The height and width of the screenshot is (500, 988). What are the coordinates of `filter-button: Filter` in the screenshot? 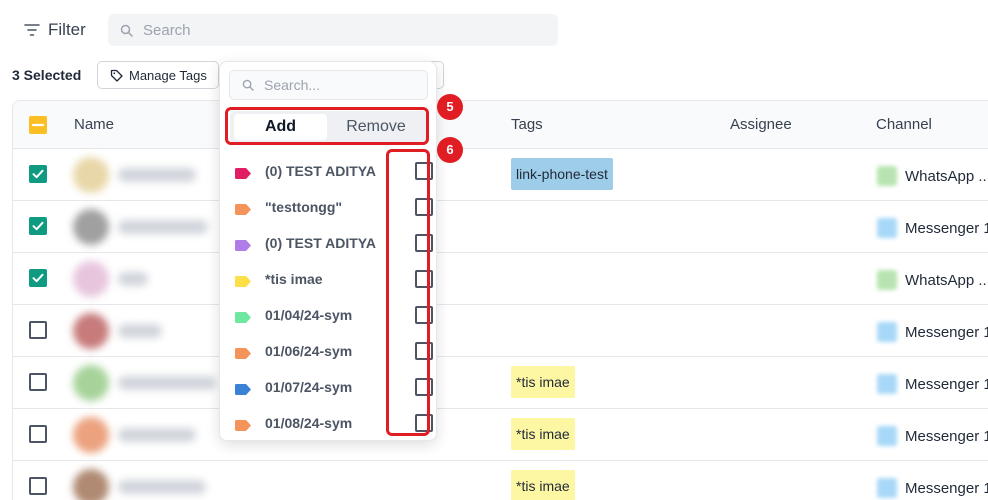 It's located at (55, 30).